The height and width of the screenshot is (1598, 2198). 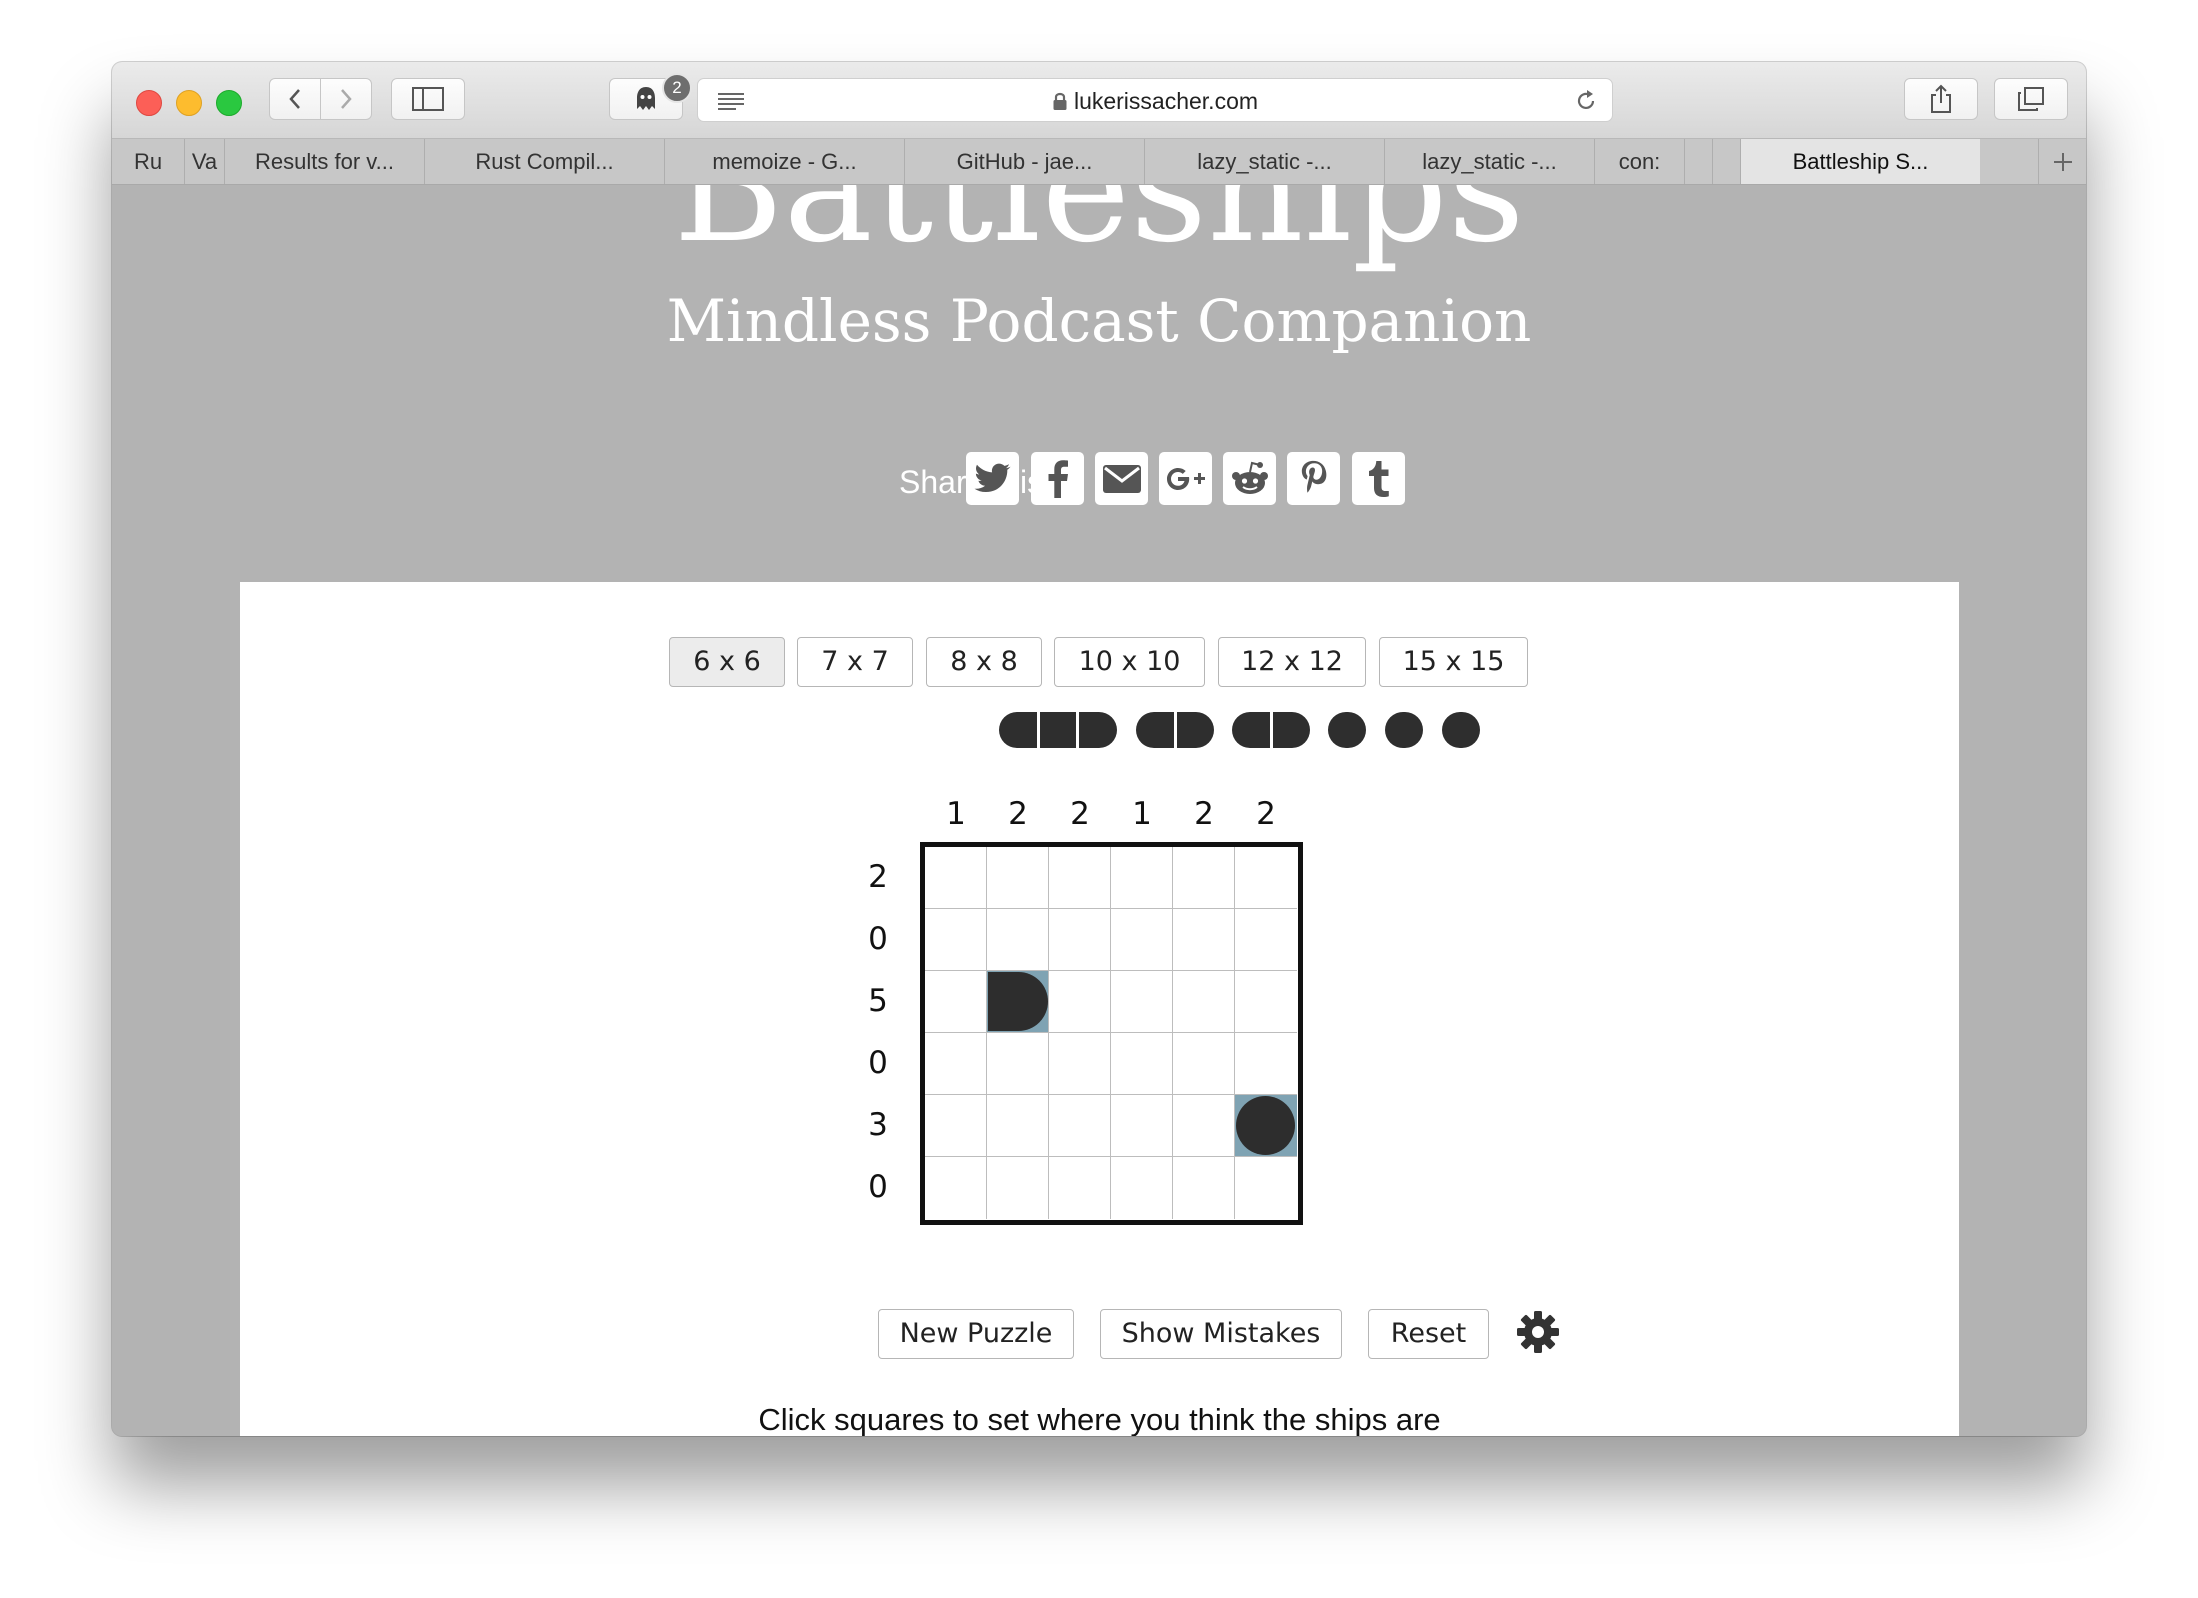 I want to click on browser-toolbar: 2 lukerissacher.com, so click(x=1099, y=100).